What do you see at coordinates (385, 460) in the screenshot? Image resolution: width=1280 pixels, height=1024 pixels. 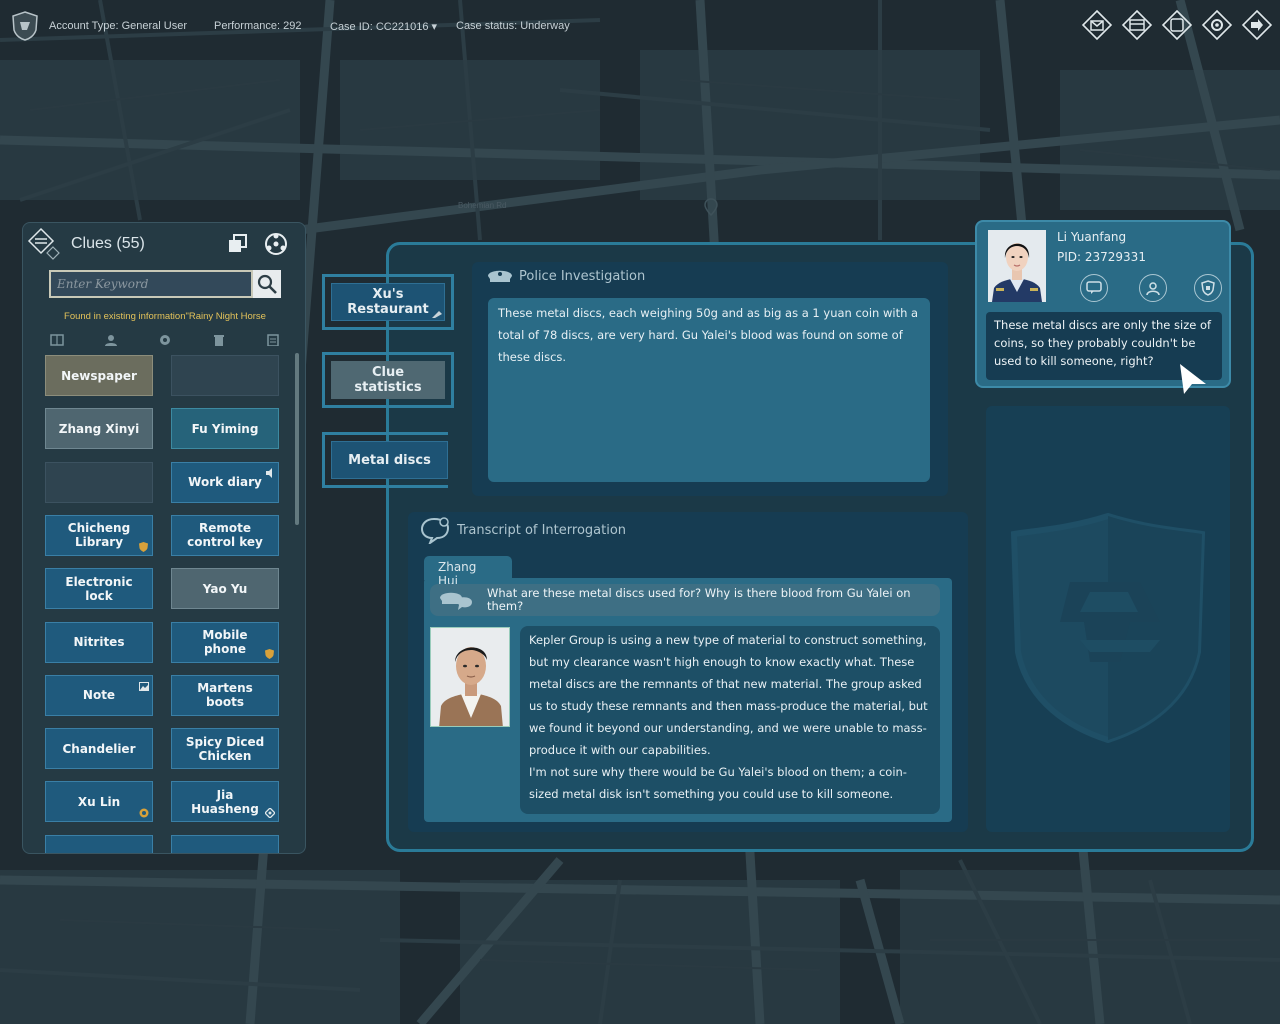 I see `tab-metal-discs: Metal discs` at bounding box center [385, 460].